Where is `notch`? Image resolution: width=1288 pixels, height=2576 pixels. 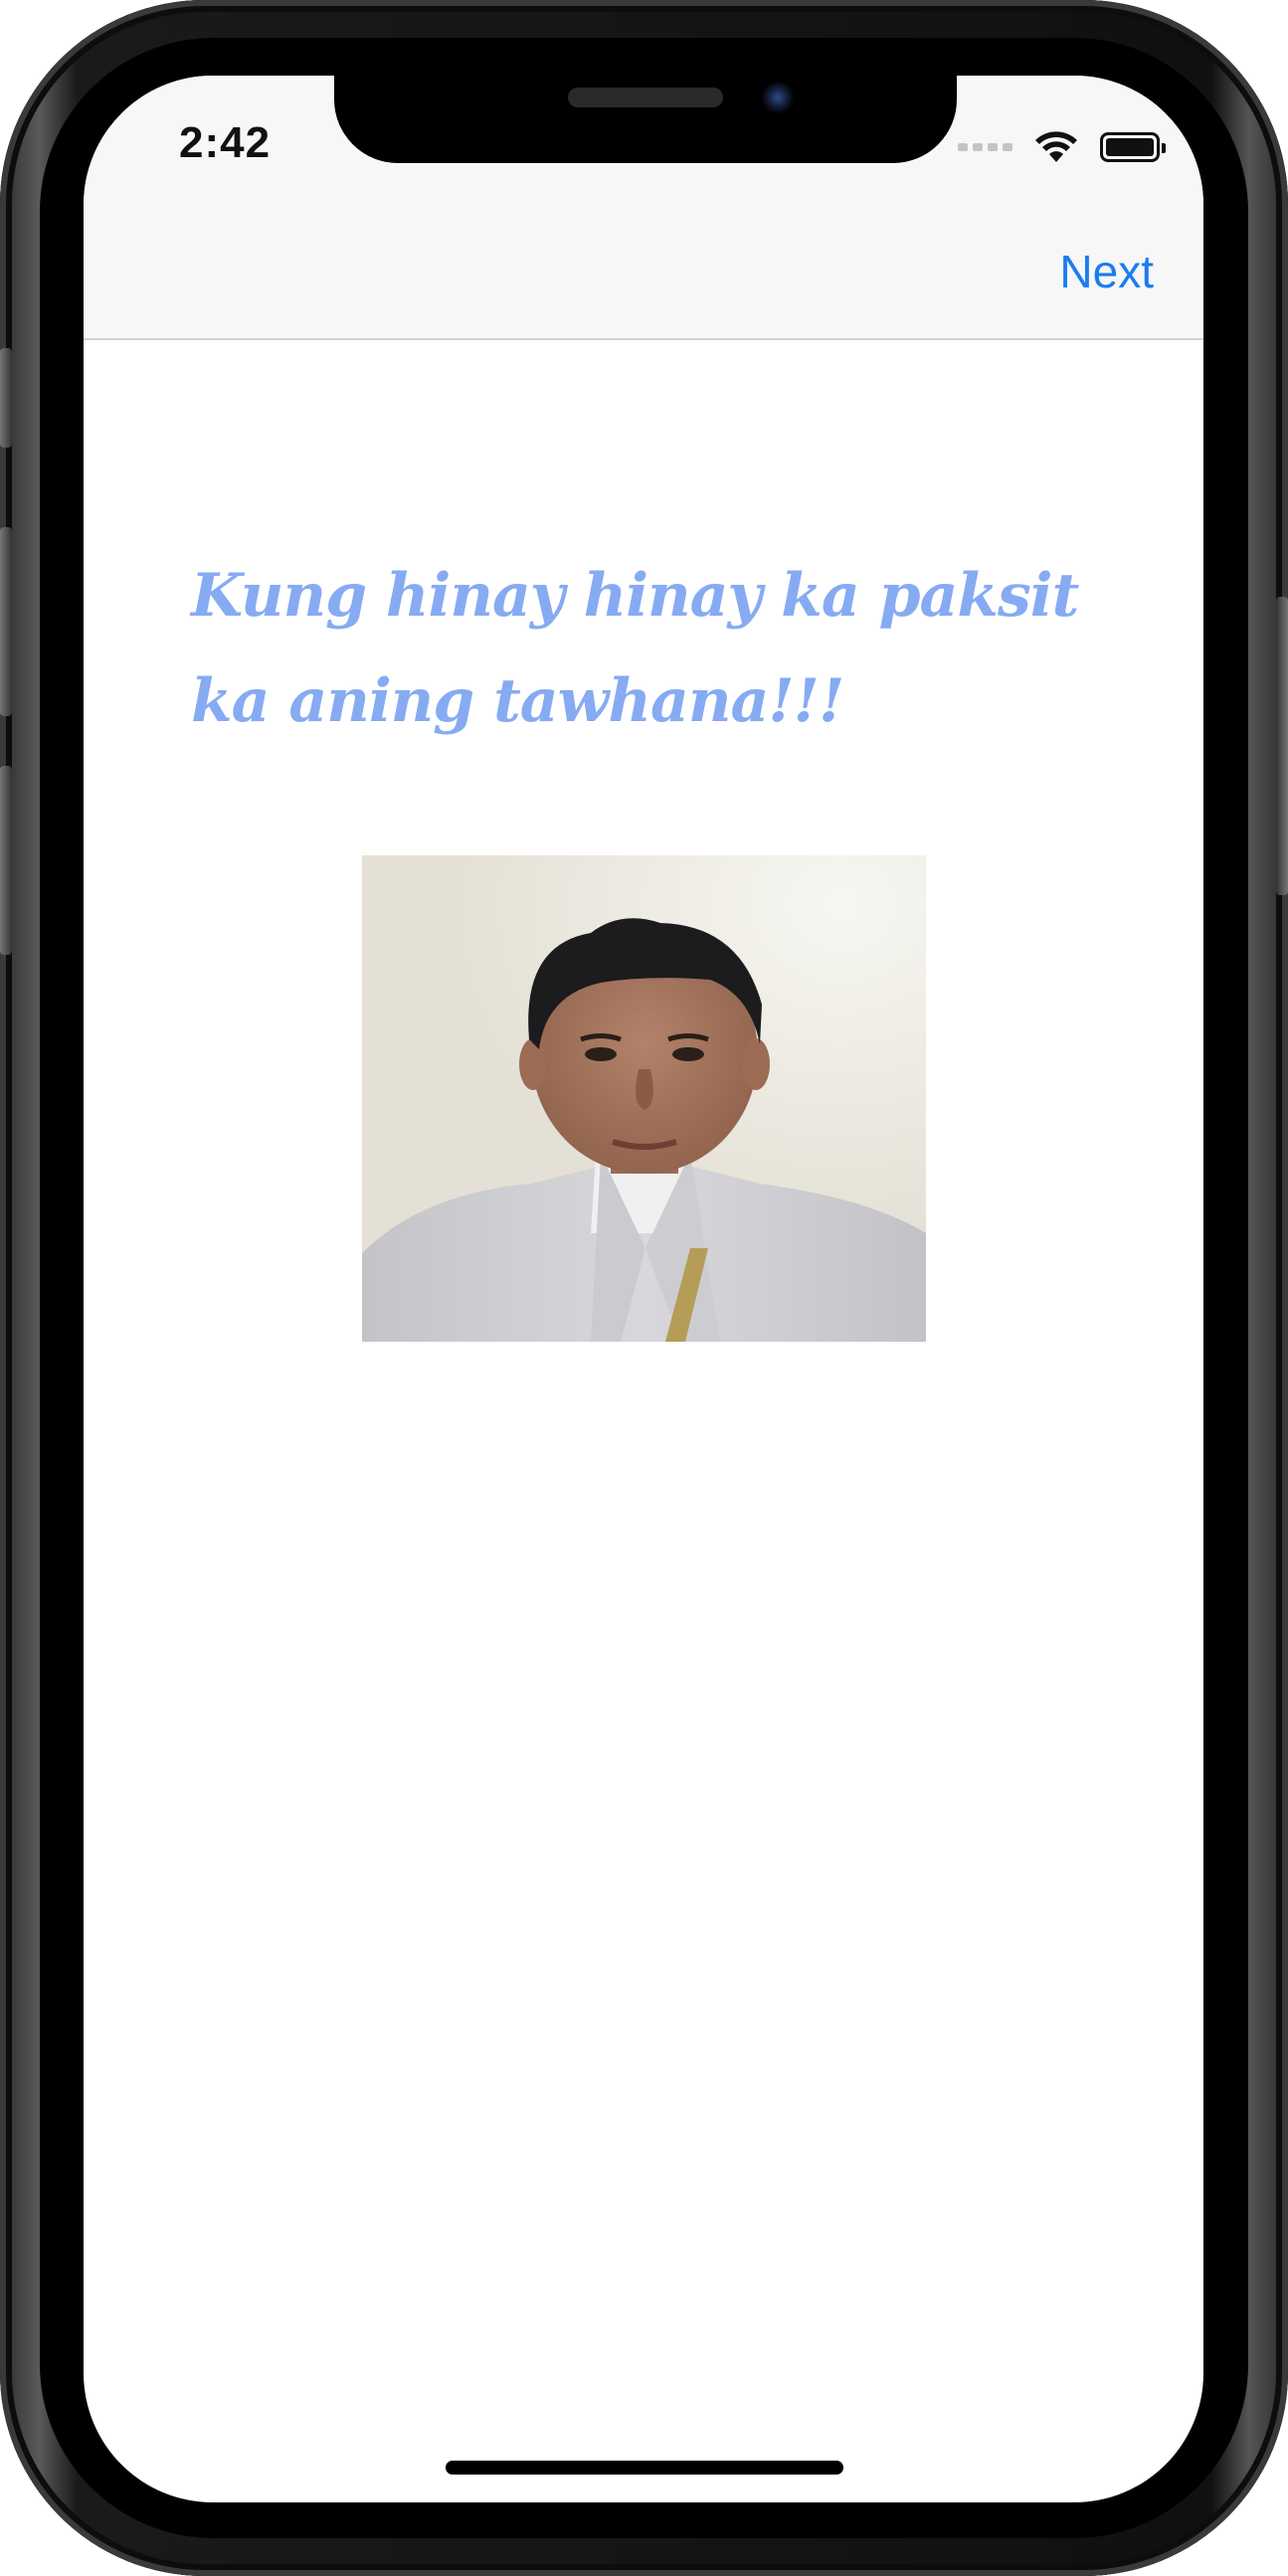
notch is located at coordinates (645, 119).